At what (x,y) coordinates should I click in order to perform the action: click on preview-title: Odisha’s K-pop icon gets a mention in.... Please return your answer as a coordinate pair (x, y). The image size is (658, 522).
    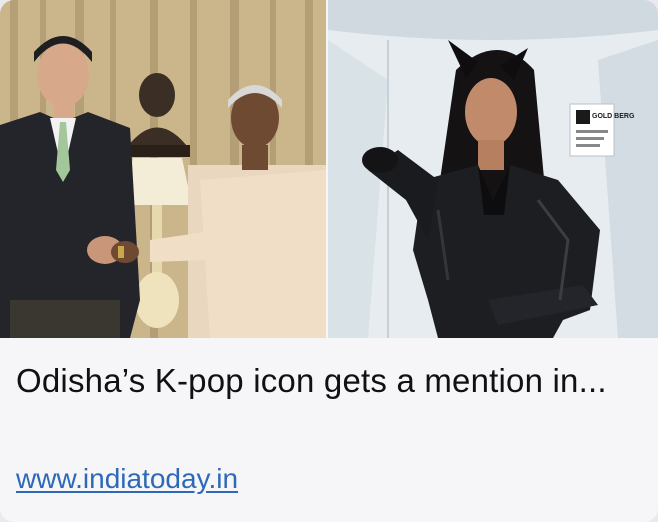
    Looking at the image, I should click on (329, 380).